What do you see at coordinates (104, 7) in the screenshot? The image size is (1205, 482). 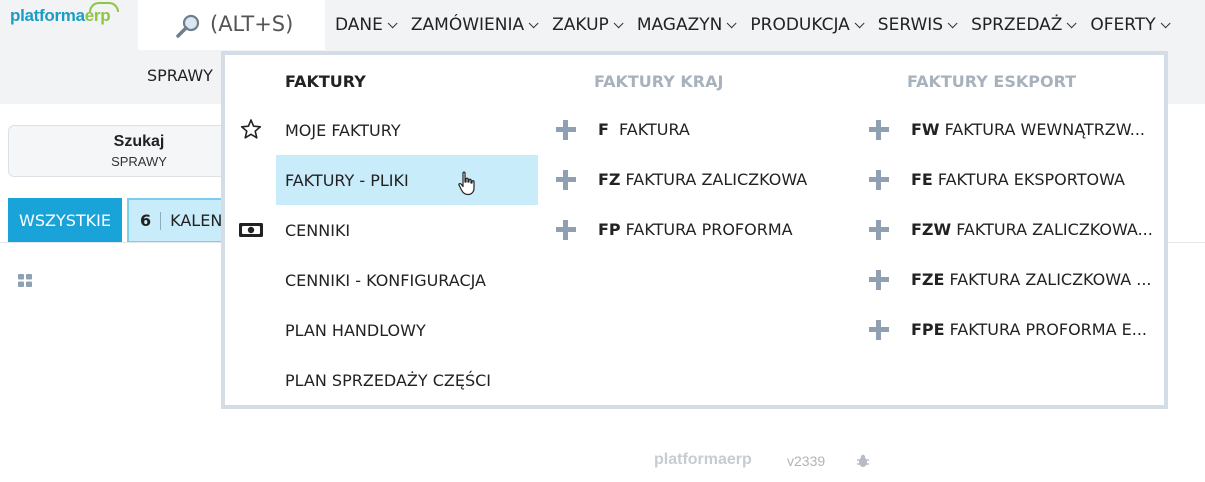 I see `logo-cloud-icon` at bounding box center [104, 7].